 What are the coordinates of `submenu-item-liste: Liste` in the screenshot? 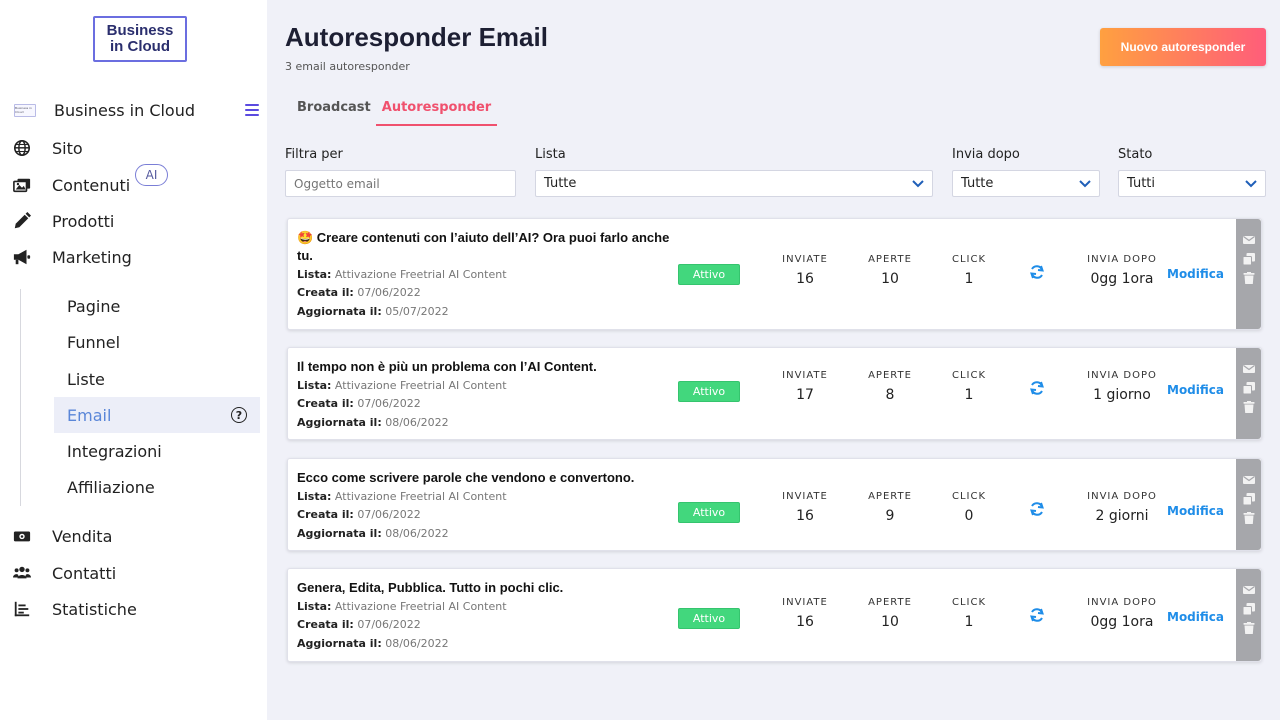 It's located at (157, 379).